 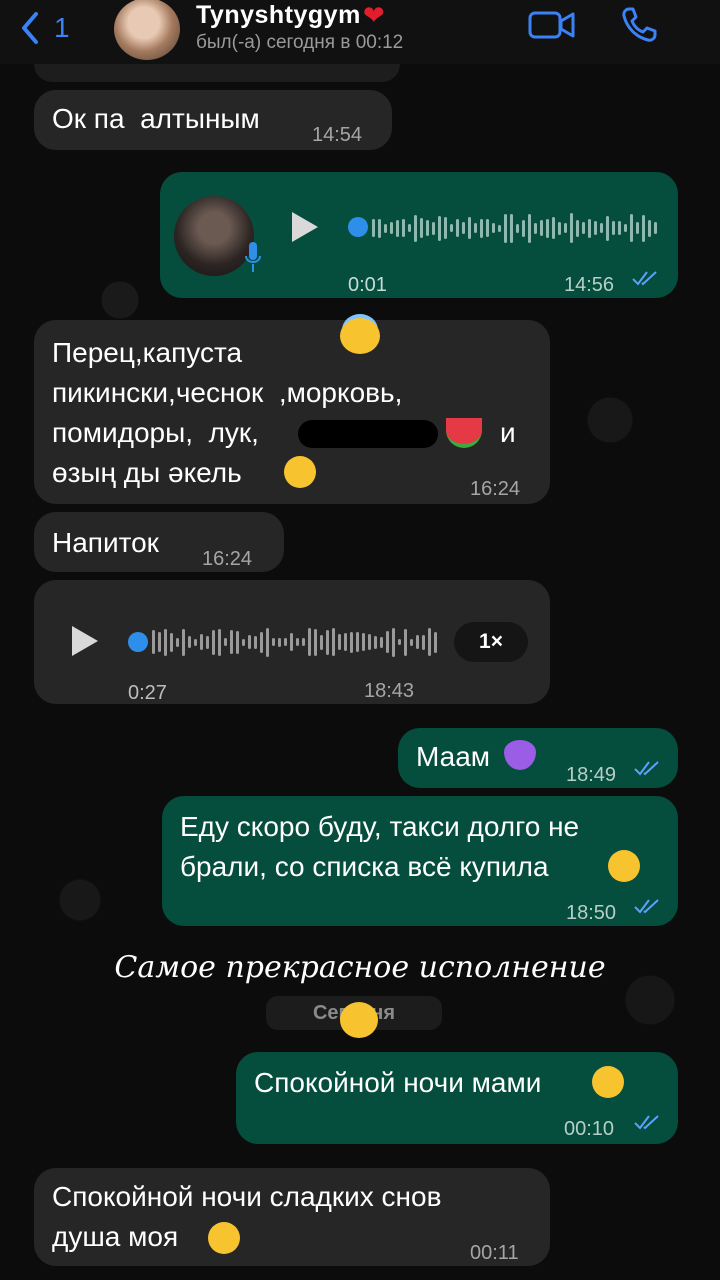 I want to click on back-button: 1, so click(x=48, y=28).